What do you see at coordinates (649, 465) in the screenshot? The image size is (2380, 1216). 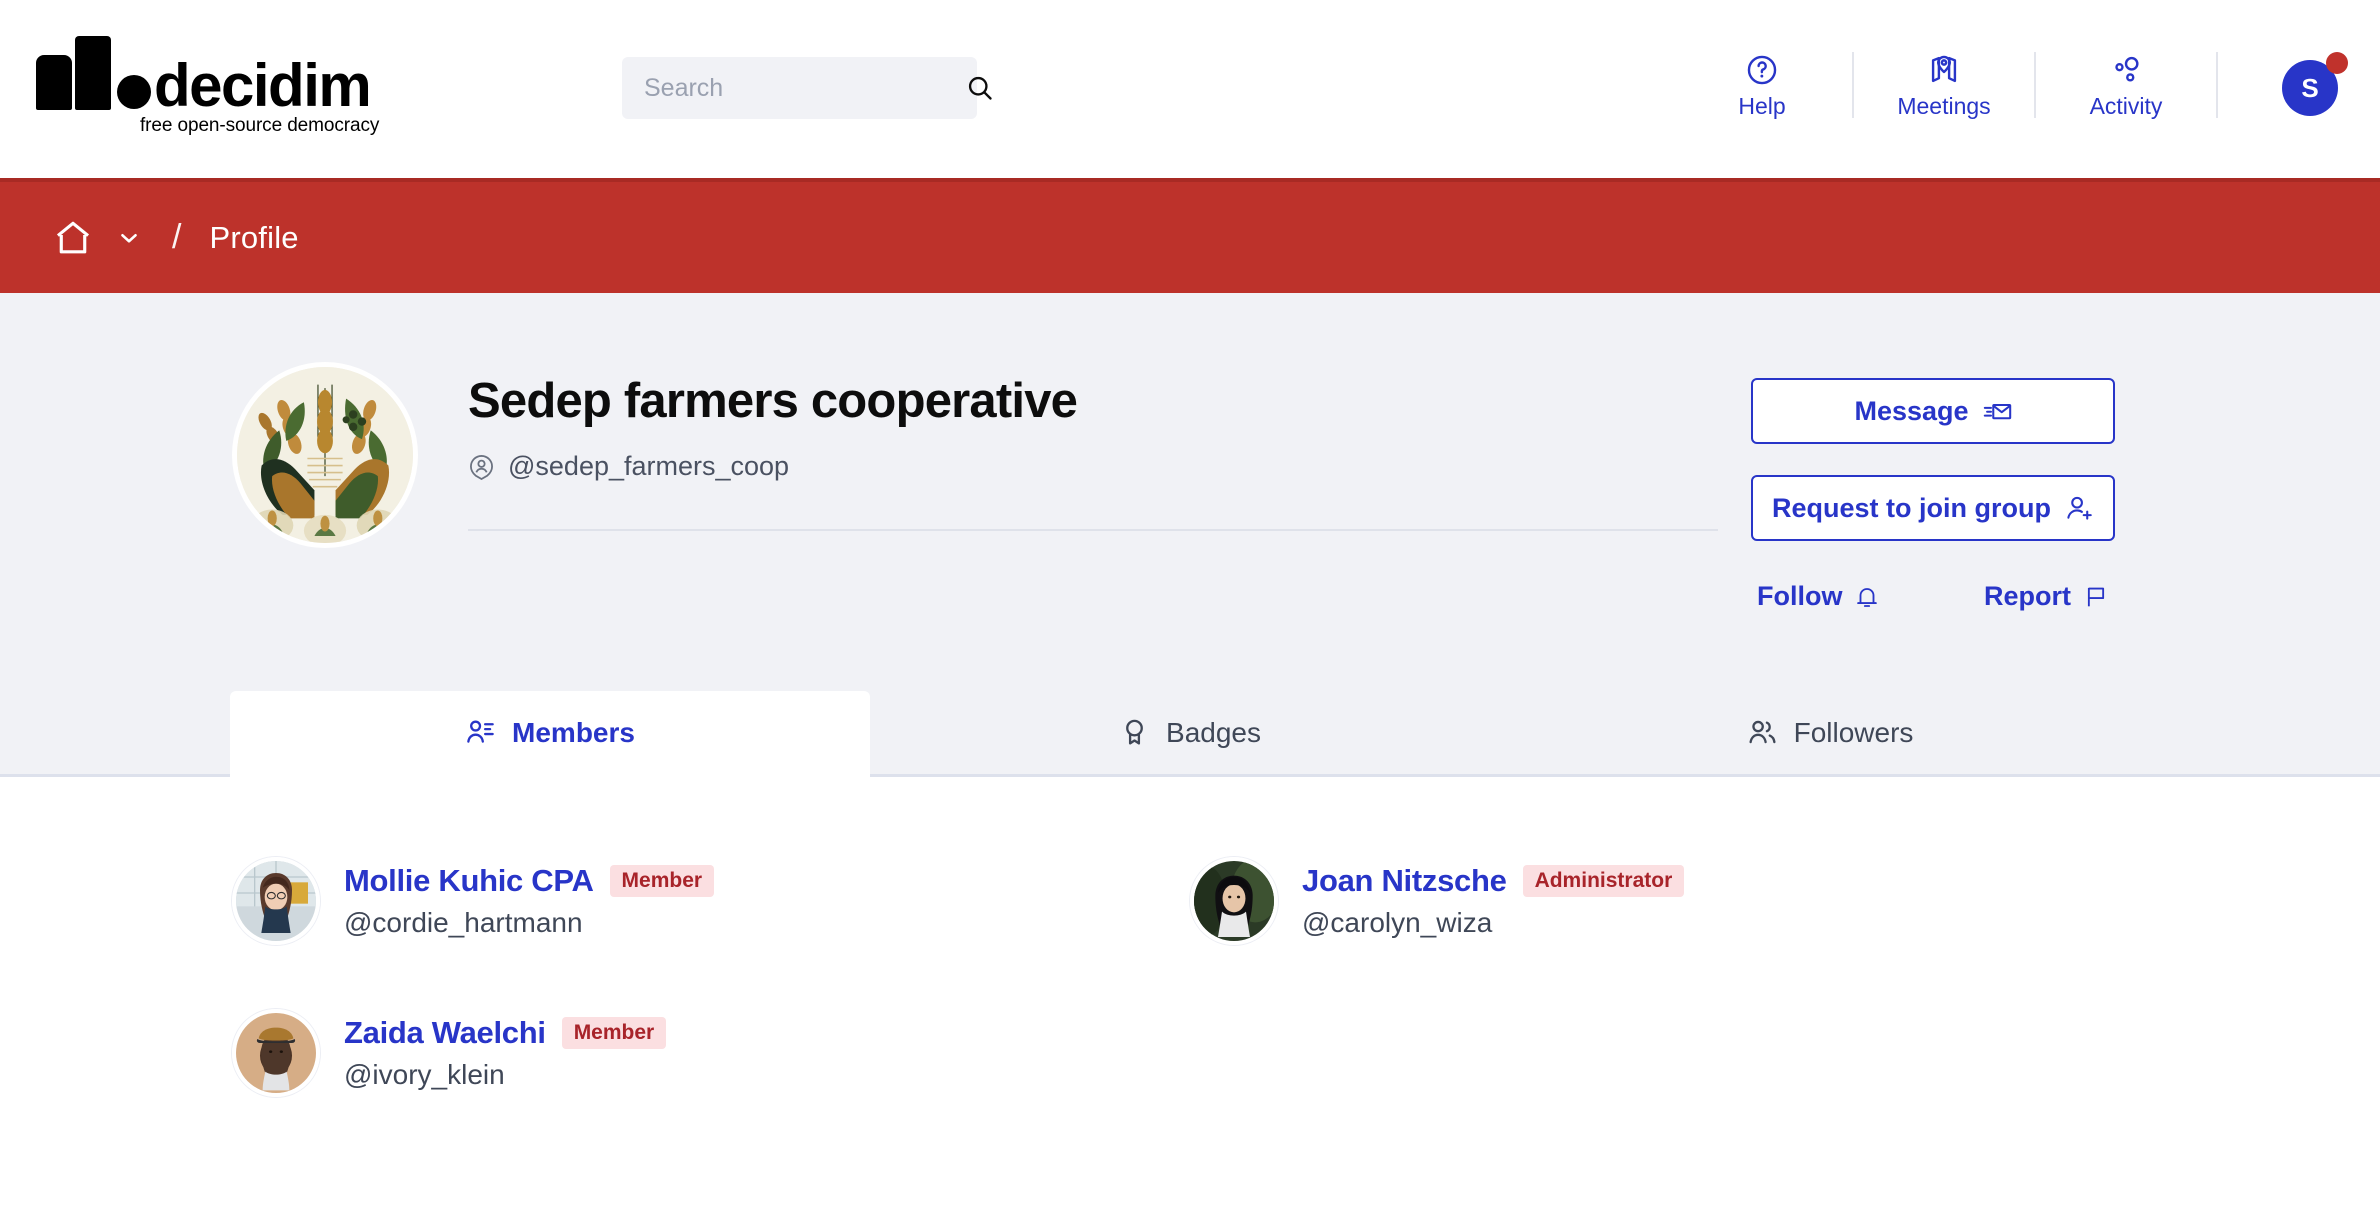 I see `profile-nickname: @sedep_farmers_coop` at bounding box center [649, 465].